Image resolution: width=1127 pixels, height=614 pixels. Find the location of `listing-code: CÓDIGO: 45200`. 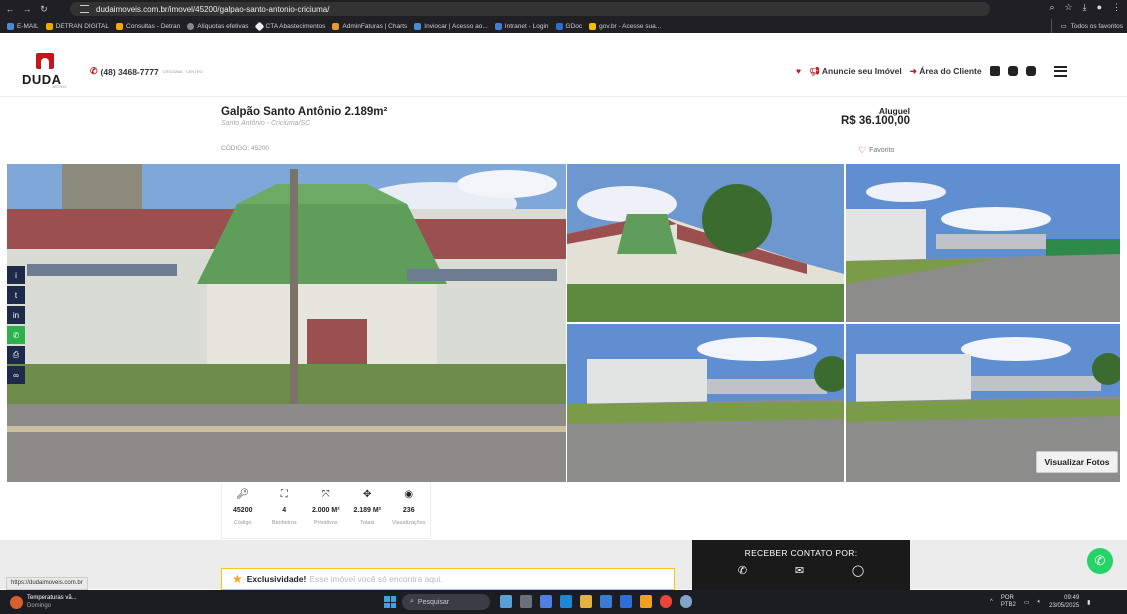

listing-code: CÓDIGO: 45200 is located at coordinates (245, 148).